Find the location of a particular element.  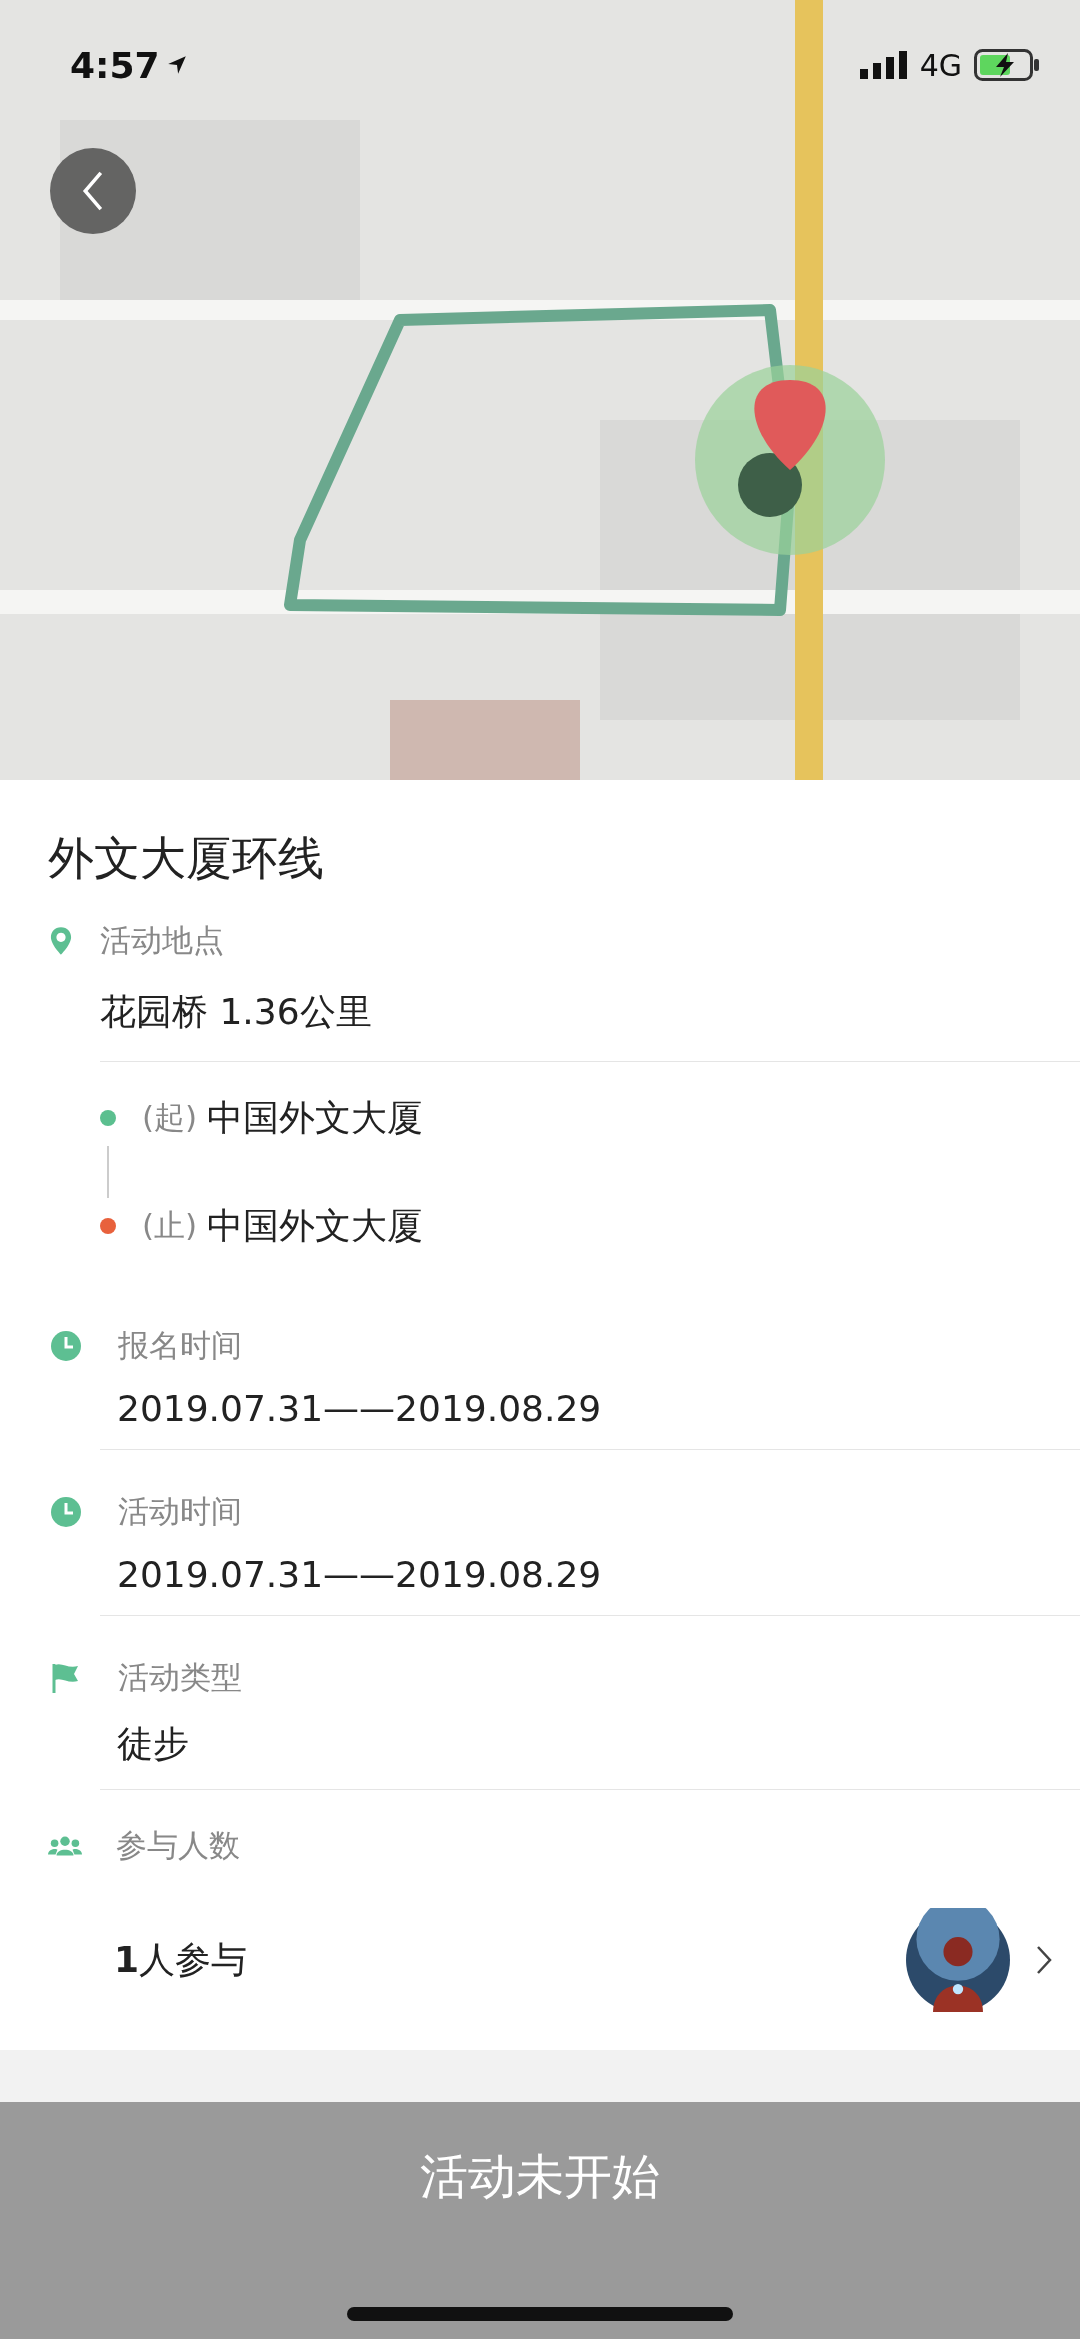

status-time: 4:57 is located at coordinates (115, 65).